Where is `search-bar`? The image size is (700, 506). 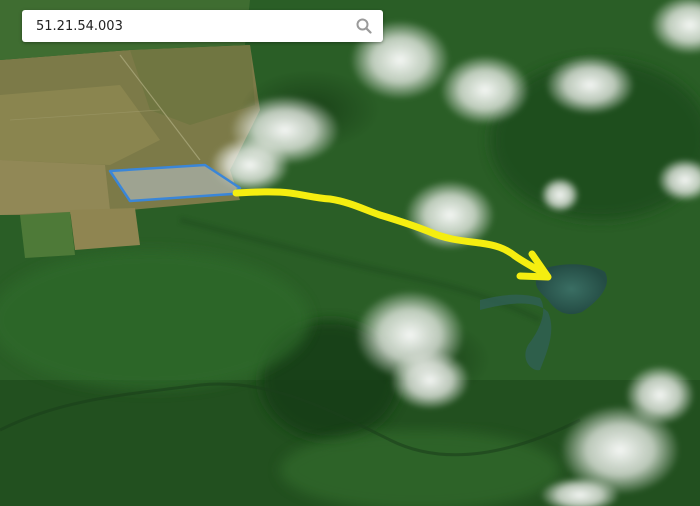
search-bar is located at coordinates (202, 26).